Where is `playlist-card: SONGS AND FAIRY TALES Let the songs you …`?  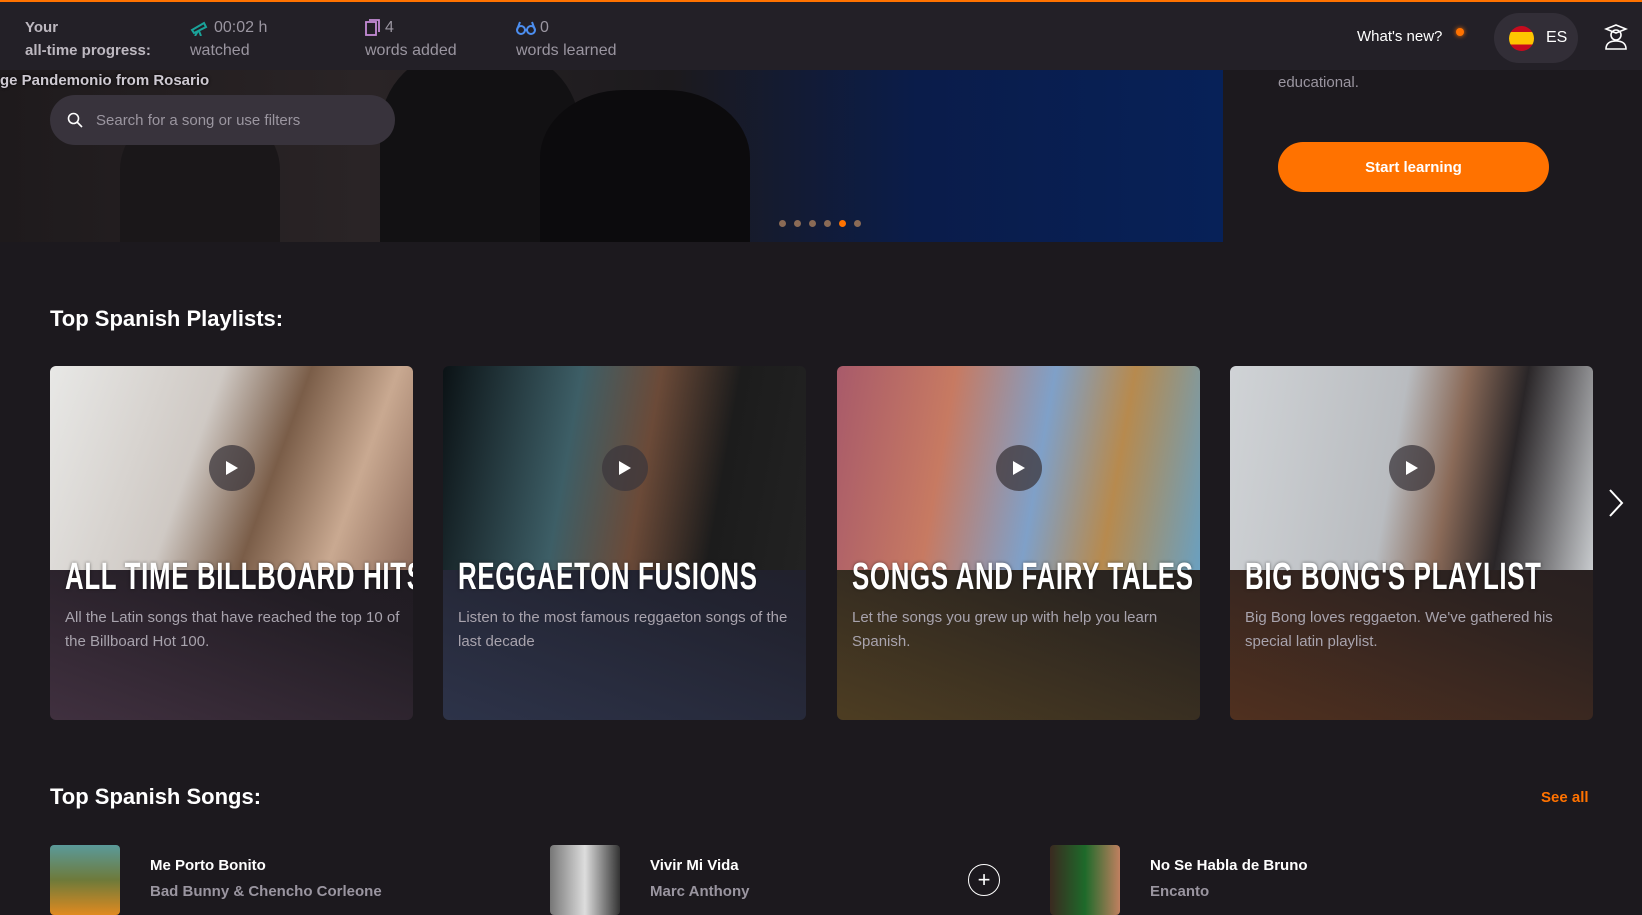
playlist-card: SONGS AND FAIRY TALES Let the songs you … is located at coordinates (1018, 543).